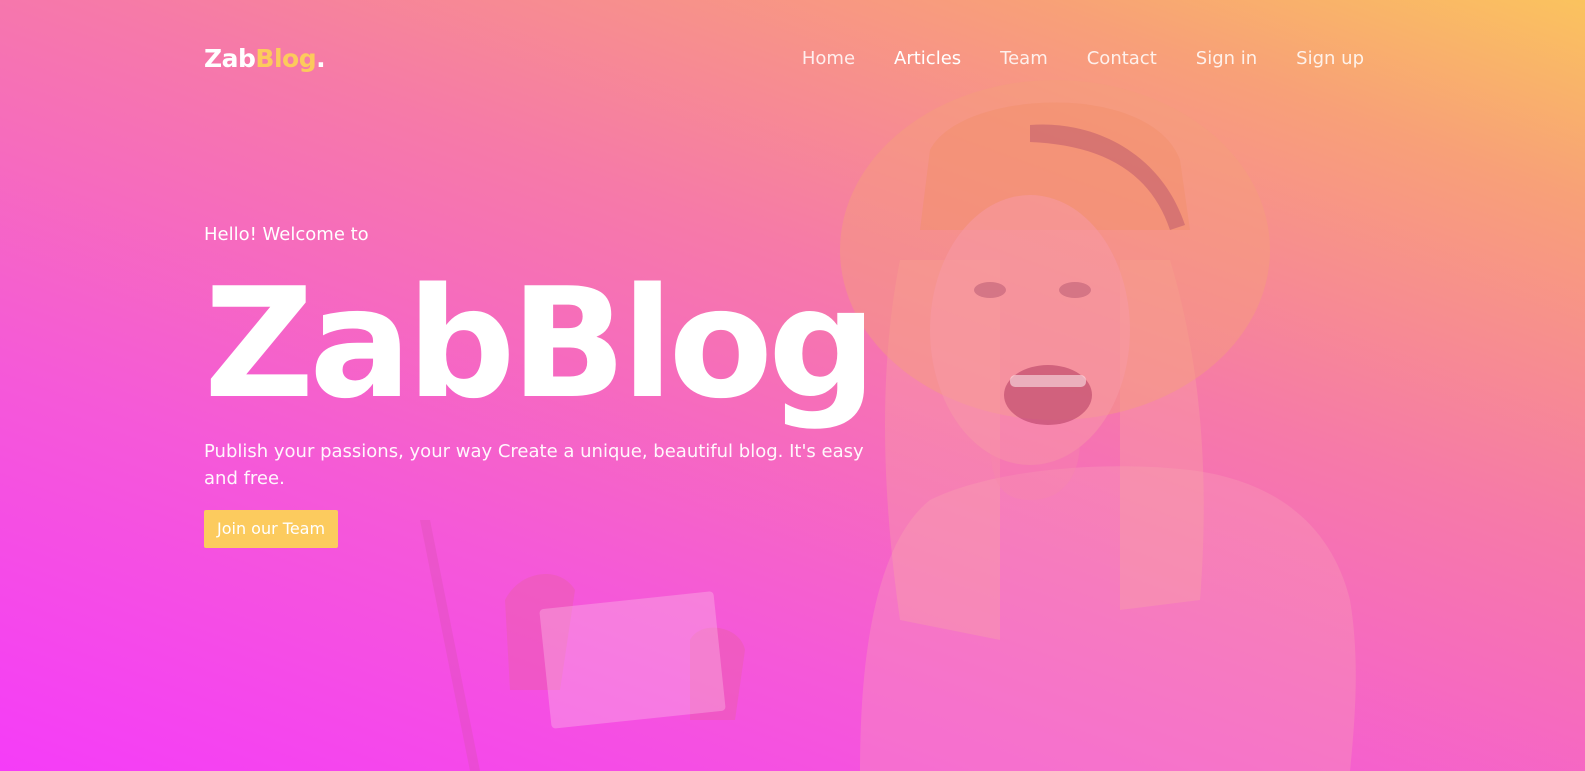  What do you see at coordinates (1226, 58) in the screenshot?
I see `nav-link-sign-in: Sign in` at bounding box center [1226, 58].